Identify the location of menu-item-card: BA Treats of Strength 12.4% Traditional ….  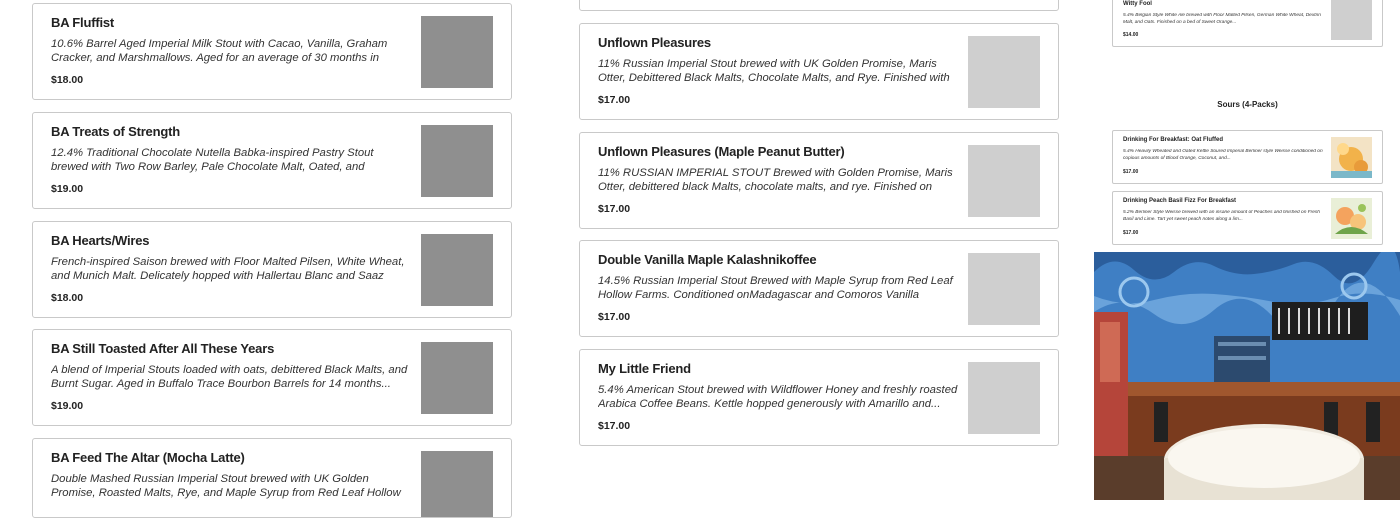
(272, 160).